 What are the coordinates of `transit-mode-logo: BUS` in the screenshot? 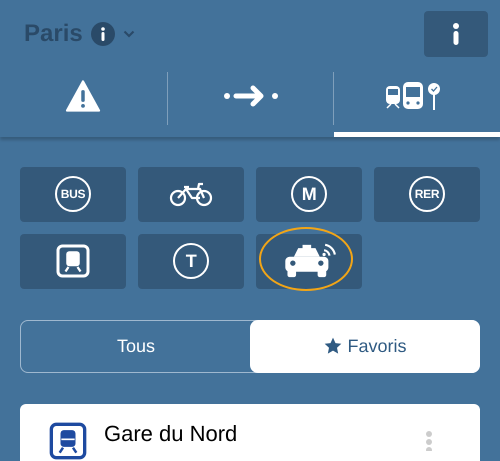 It's located at (73, 194).